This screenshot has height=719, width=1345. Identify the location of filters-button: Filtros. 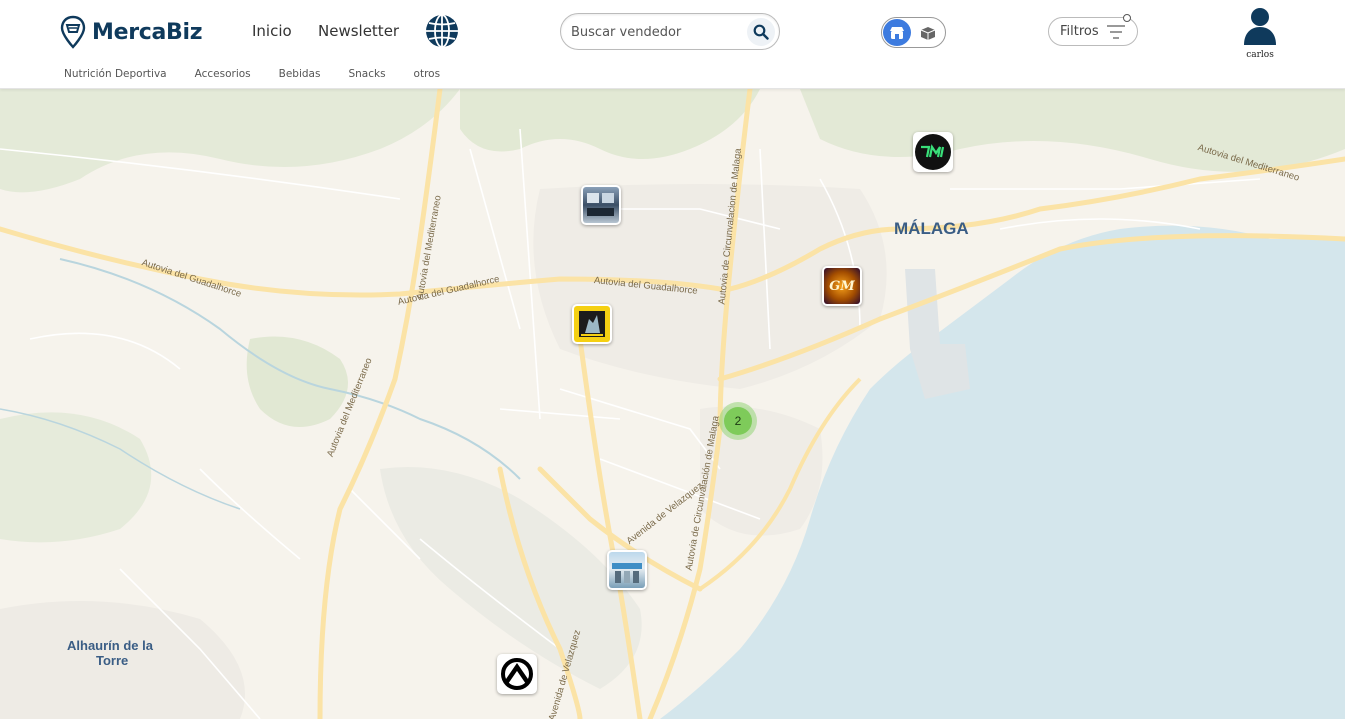
(1093, 30).